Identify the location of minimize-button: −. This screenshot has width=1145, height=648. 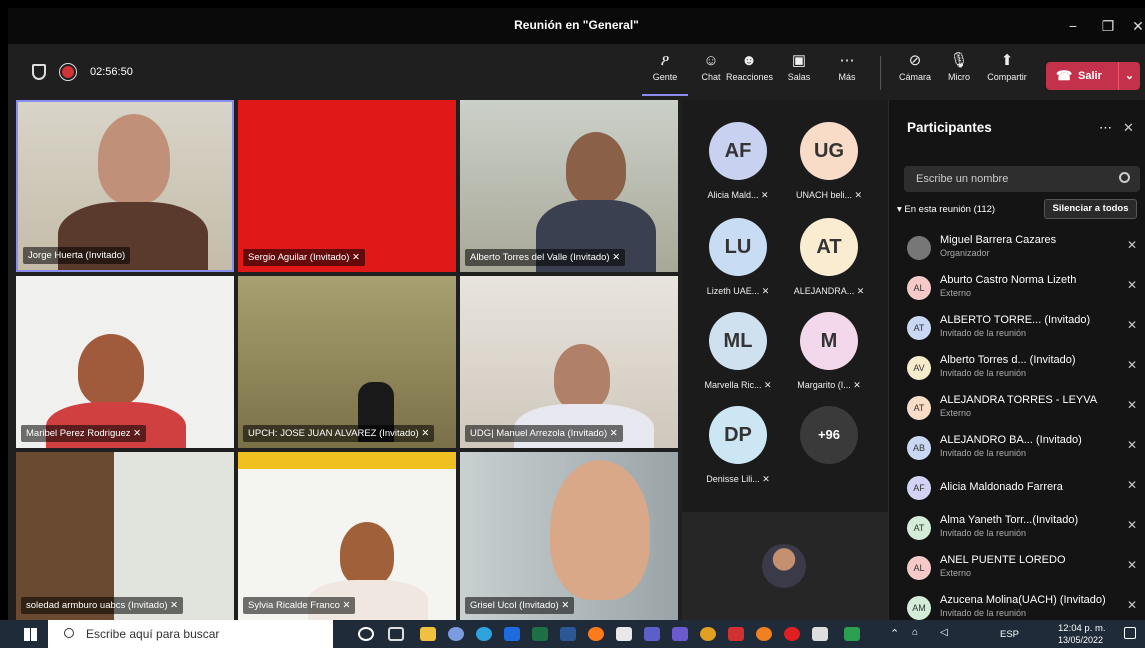
(1073, 26).